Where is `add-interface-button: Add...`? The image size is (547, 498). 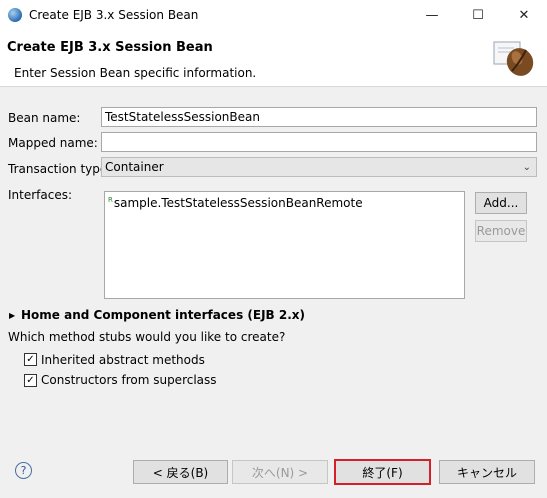
add-interface-button: Add... is located at coordinates (501, 203).